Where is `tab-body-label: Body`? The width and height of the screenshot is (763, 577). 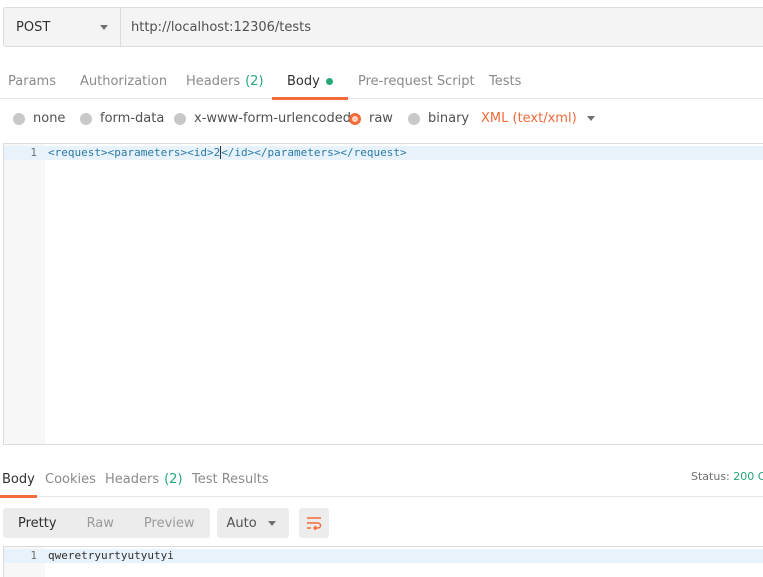
tab-body-label: Body is located at coordinates (303, 81).